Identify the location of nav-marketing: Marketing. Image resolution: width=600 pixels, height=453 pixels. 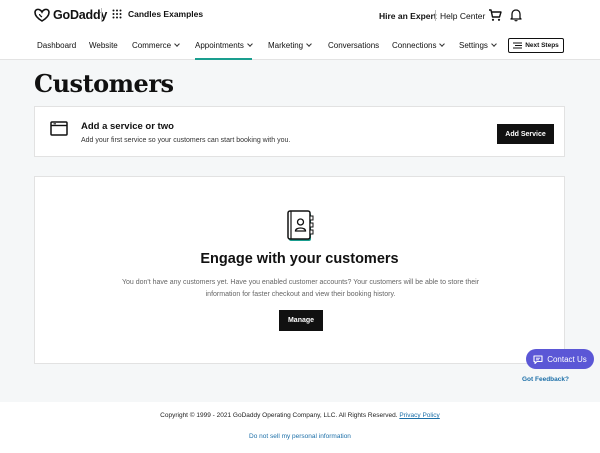
(290, 45).